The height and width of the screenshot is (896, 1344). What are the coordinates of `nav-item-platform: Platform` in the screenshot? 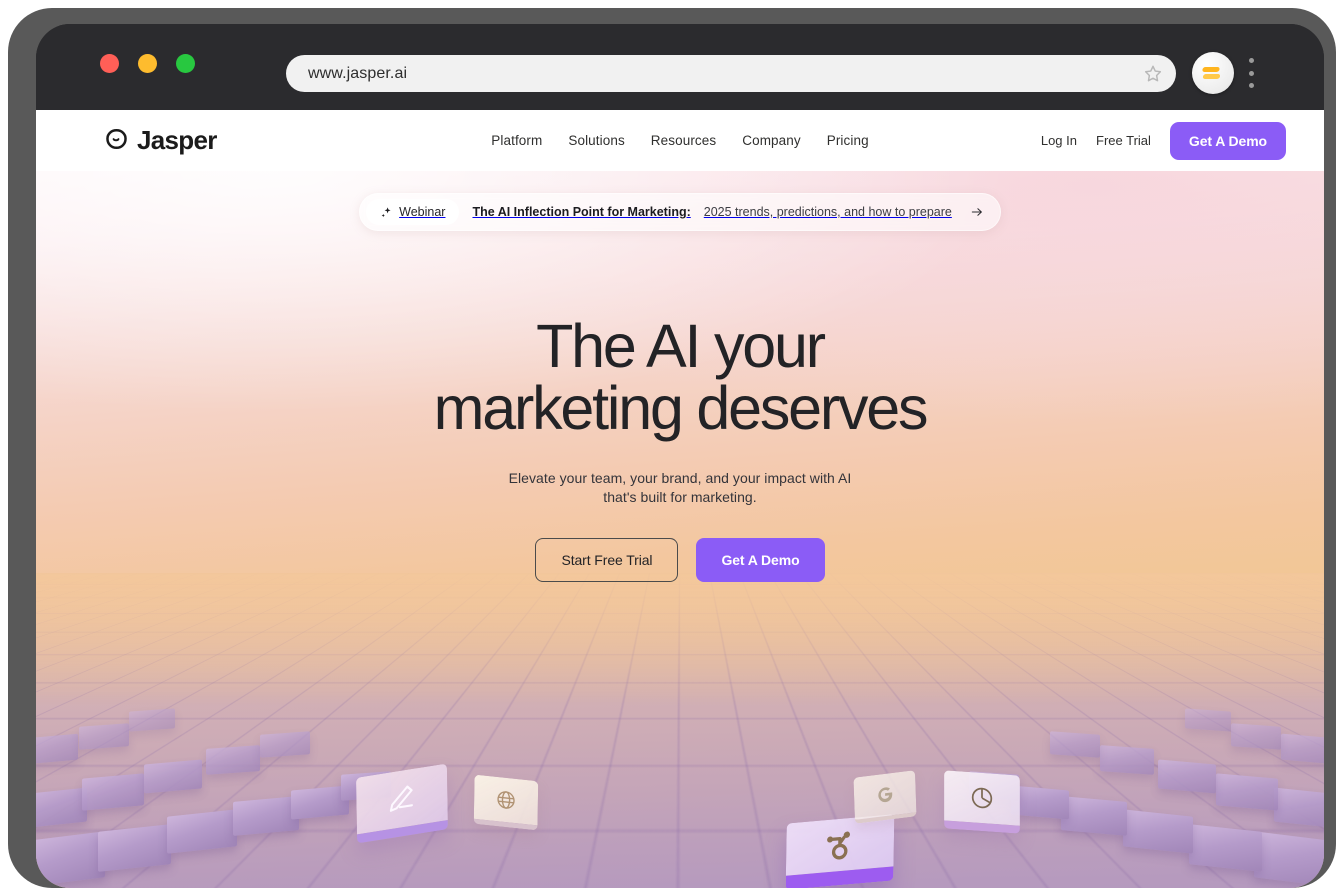 It's located at (516, 140).